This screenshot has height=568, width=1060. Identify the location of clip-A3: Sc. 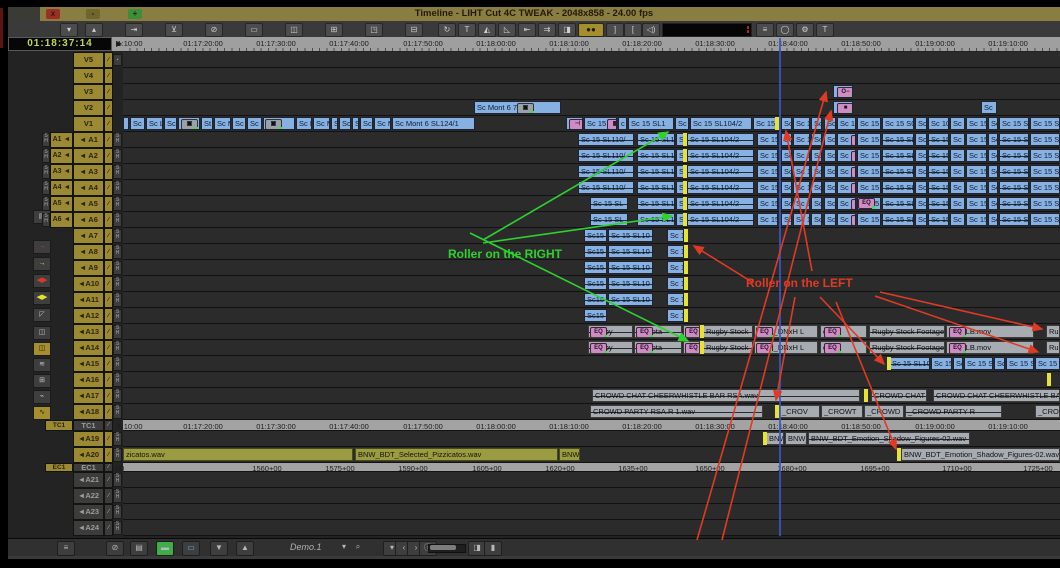
(993, 171).